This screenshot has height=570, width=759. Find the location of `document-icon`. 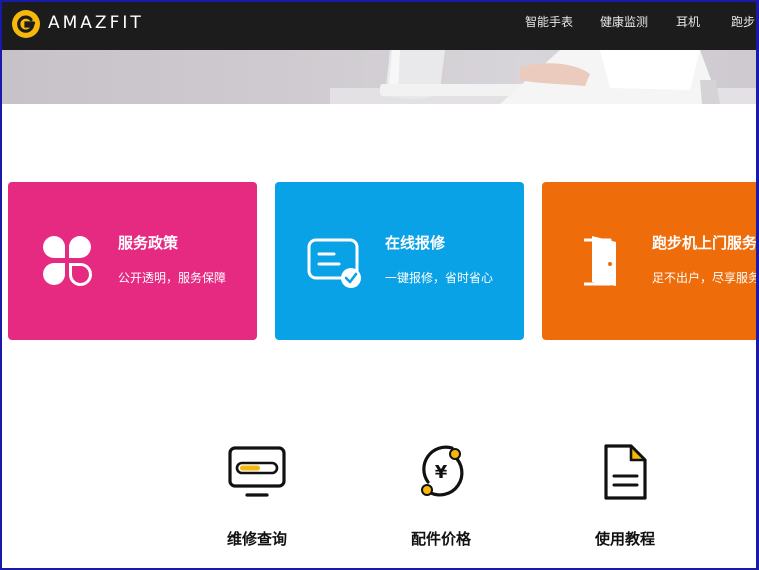

document-icon is located at coordinates (625, 473).